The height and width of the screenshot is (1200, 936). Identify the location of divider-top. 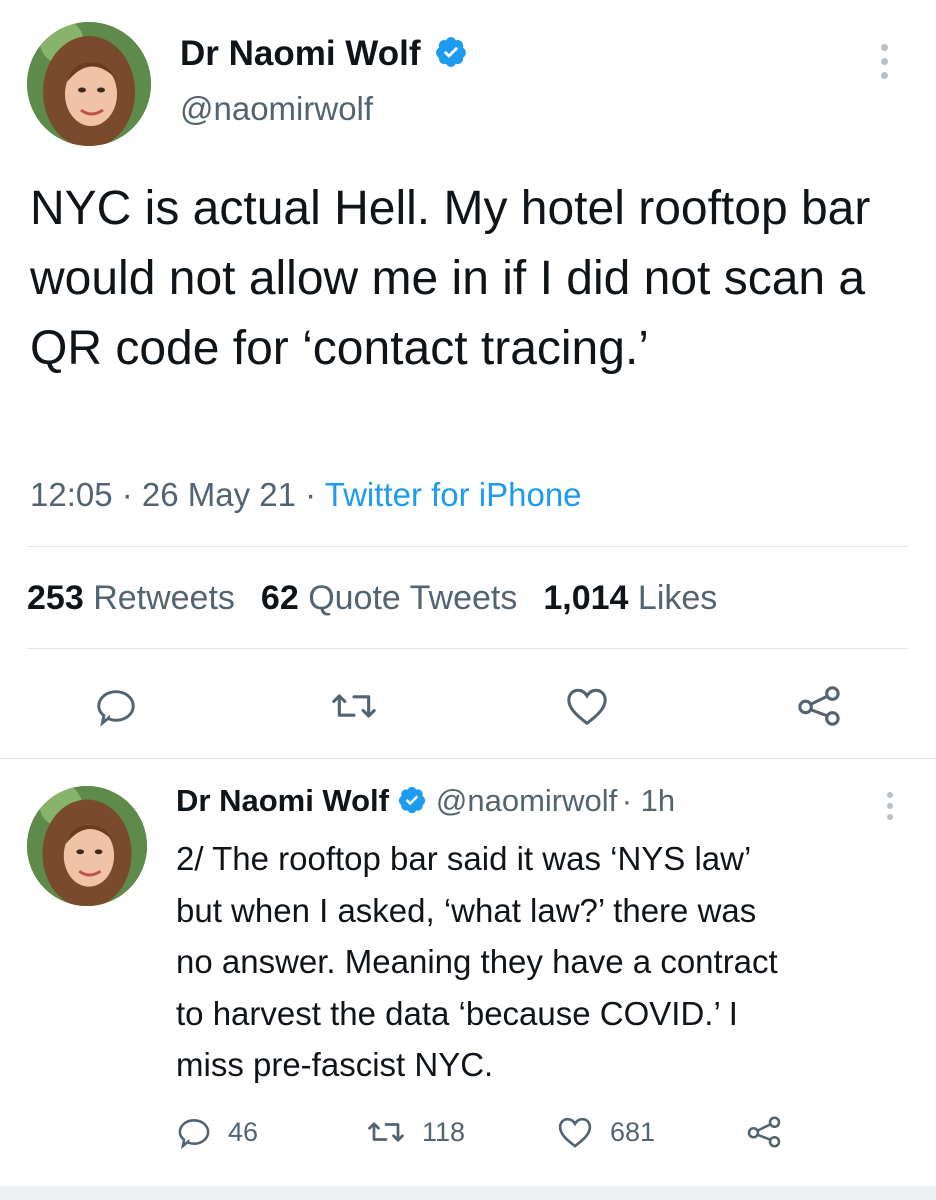
(467, 546).